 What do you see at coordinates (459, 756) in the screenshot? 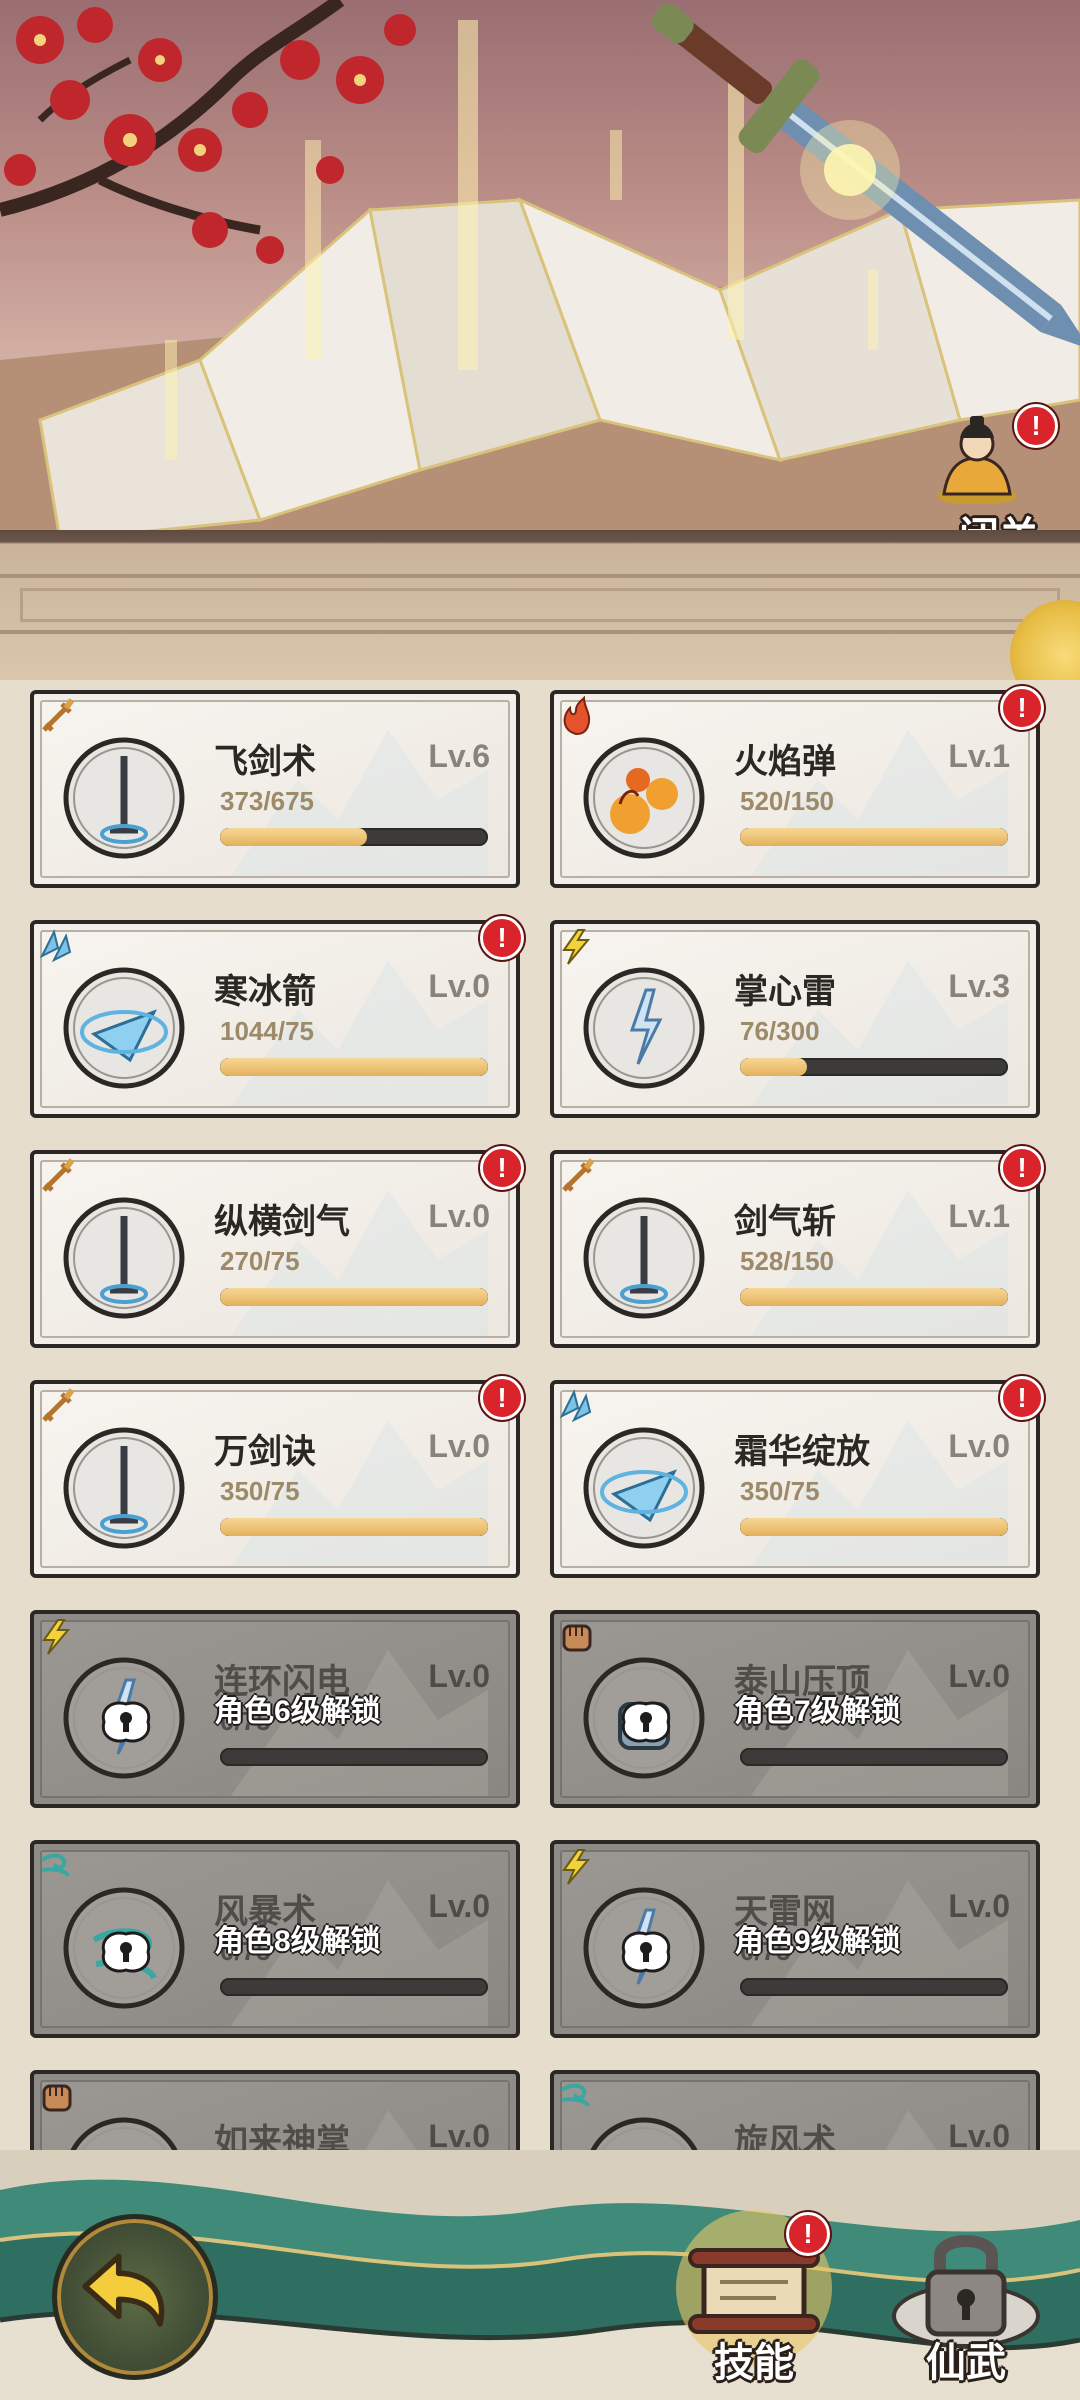
I see `skill-level: Lv.6` at bounding box center [459, 756].